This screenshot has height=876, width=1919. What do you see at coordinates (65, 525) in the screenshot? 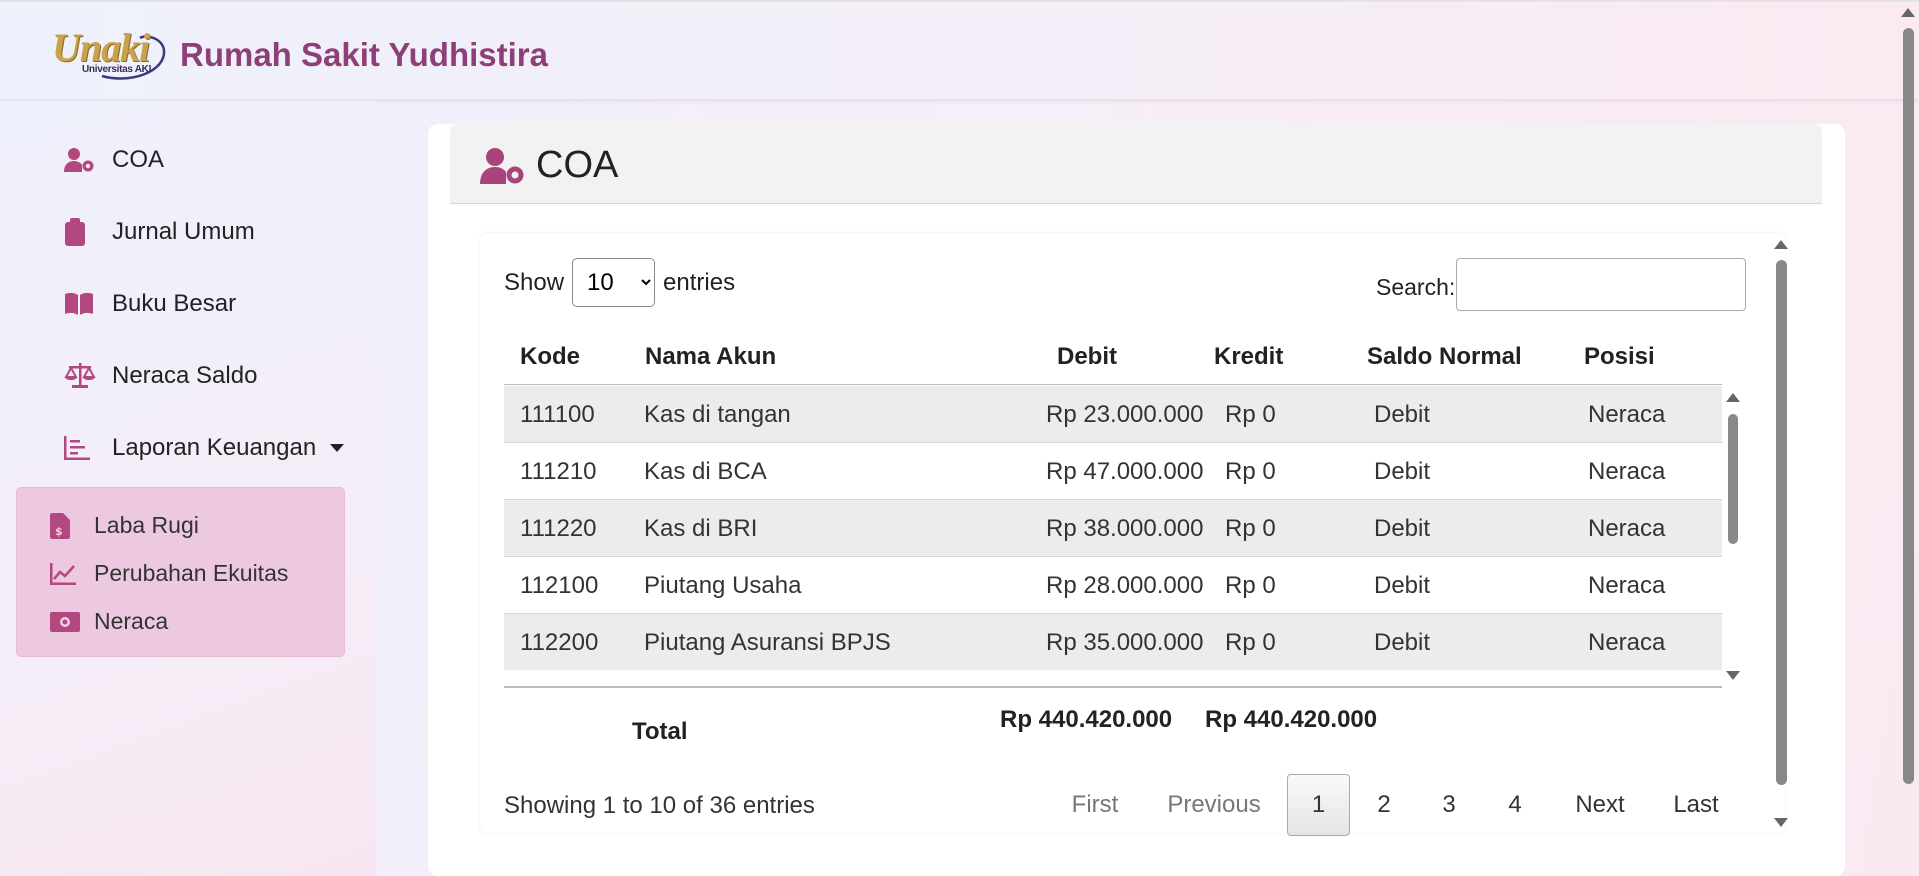
I see `file-invoice-dollar-icon: $` at bounding box center [65, 525].